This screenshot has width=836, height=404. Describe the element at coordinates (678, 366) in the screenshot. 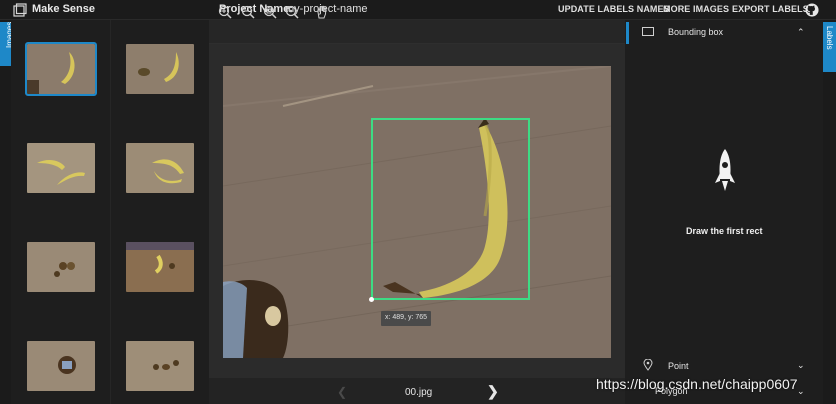

I see `point-section-title: Point` at that location.